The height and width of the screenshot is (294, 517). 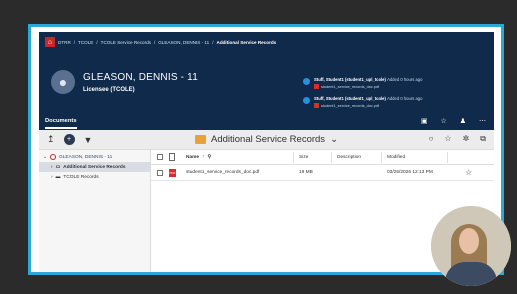 I want to click on comment-icon: ○, so click(x=431, y=139).